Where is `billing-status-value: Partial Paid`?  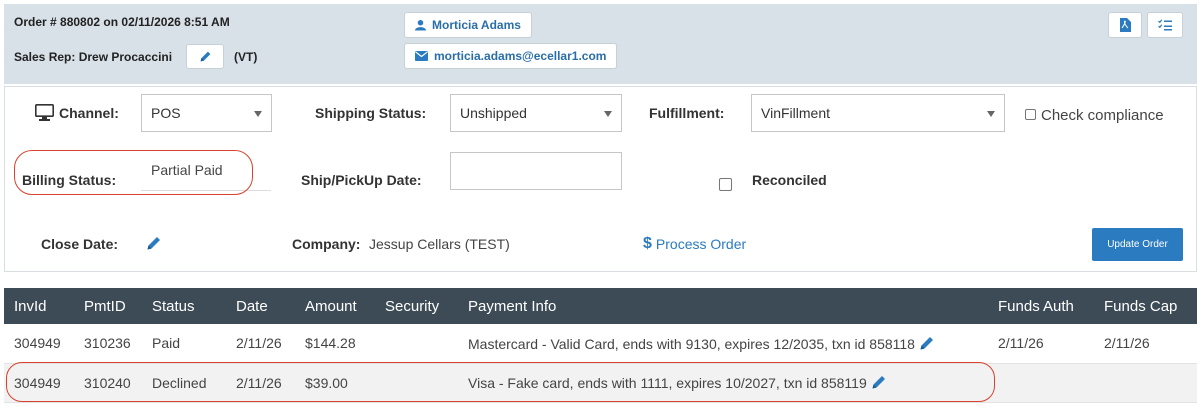 billing-status-value: Partial Paid is located at coordinates (187, 170).